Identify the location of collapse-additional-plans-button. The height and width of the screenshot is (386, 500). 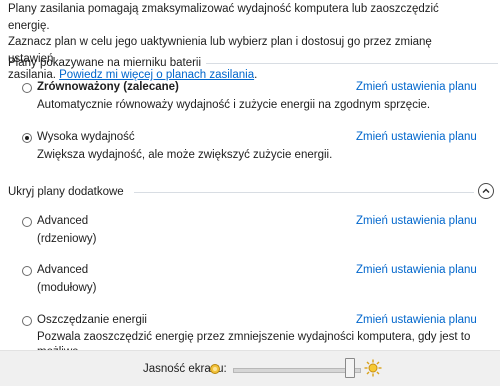
(486, 191).